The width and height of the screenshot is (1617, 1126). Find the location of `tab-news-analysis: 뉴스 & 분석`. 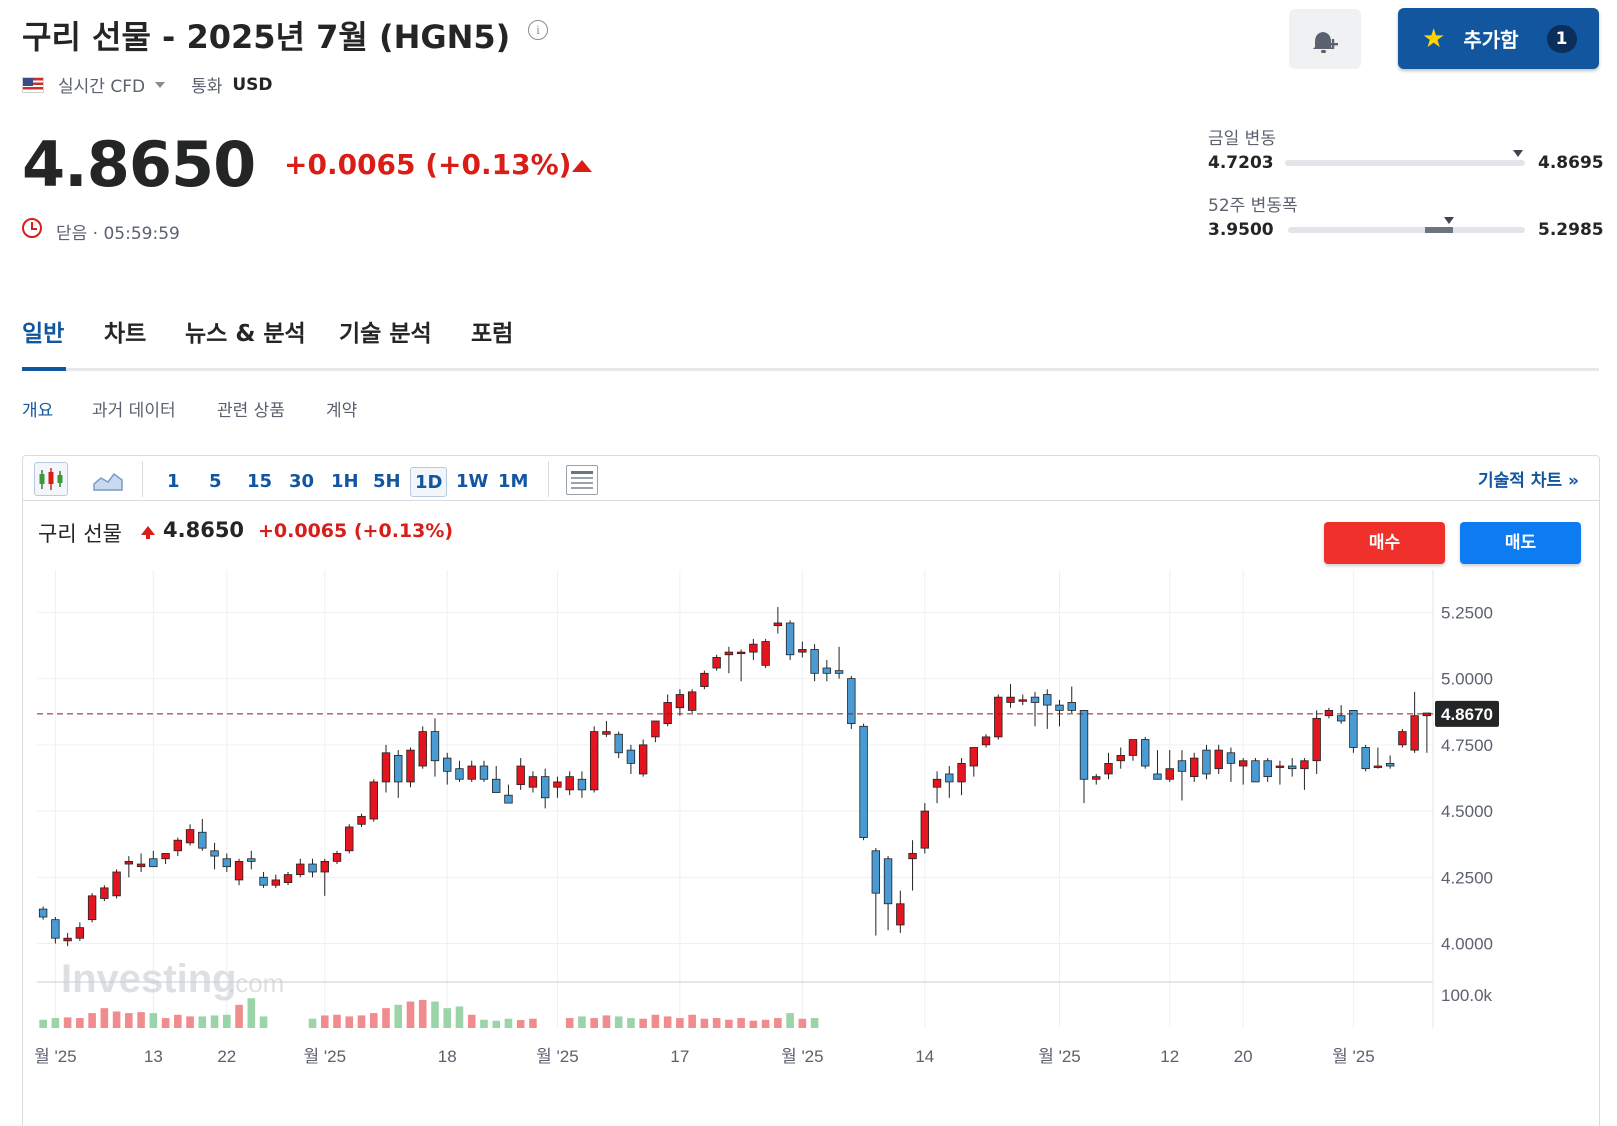

tab-news-analysis: 뉴스 & 분석 is located at coordinates (245, 331).